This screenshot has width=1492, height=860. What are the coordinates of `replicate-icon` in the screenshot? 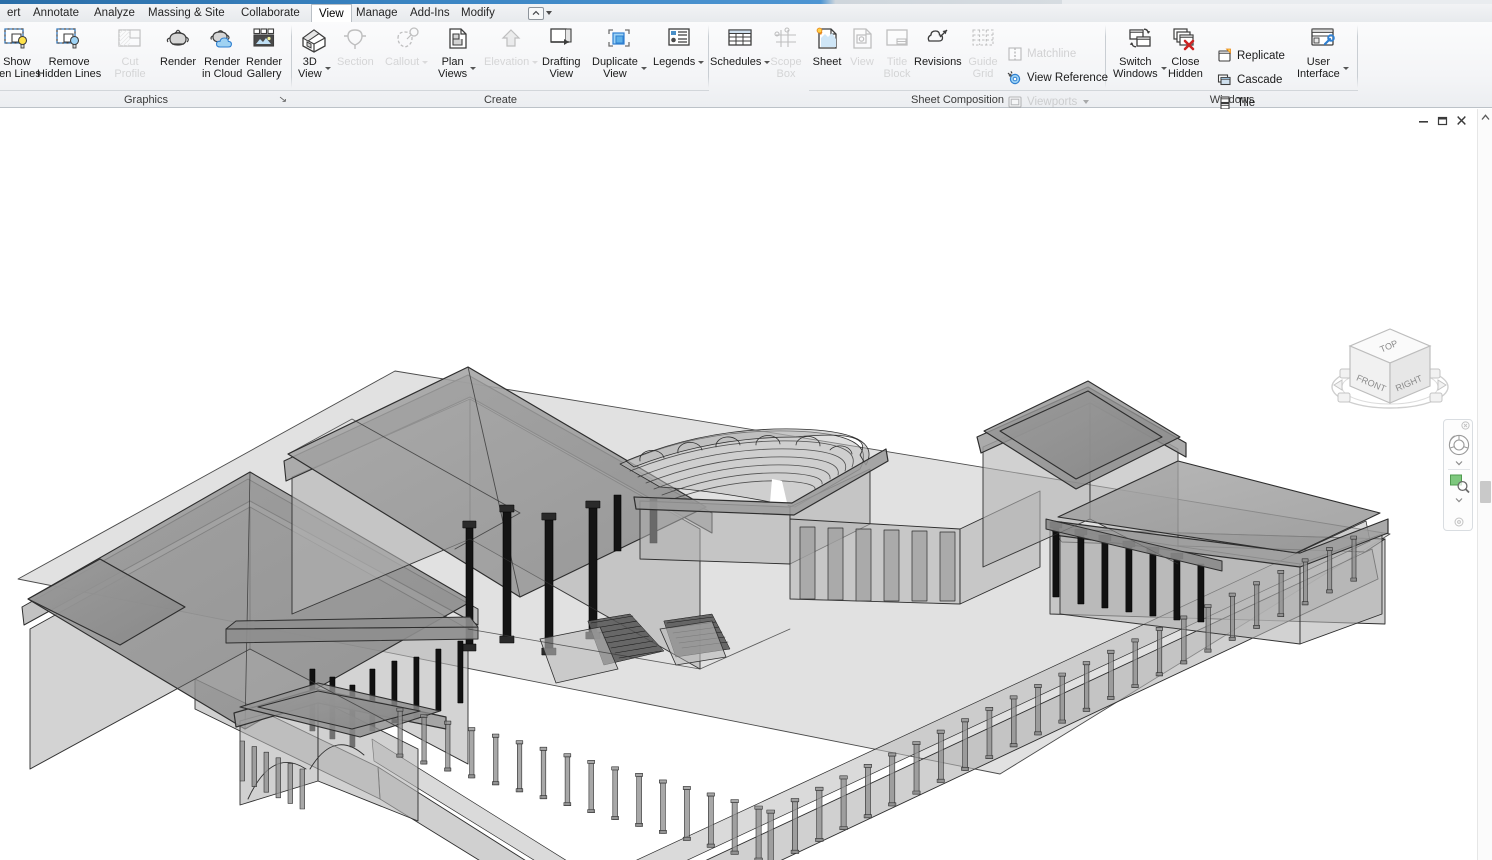 It's located at (1224, 56).